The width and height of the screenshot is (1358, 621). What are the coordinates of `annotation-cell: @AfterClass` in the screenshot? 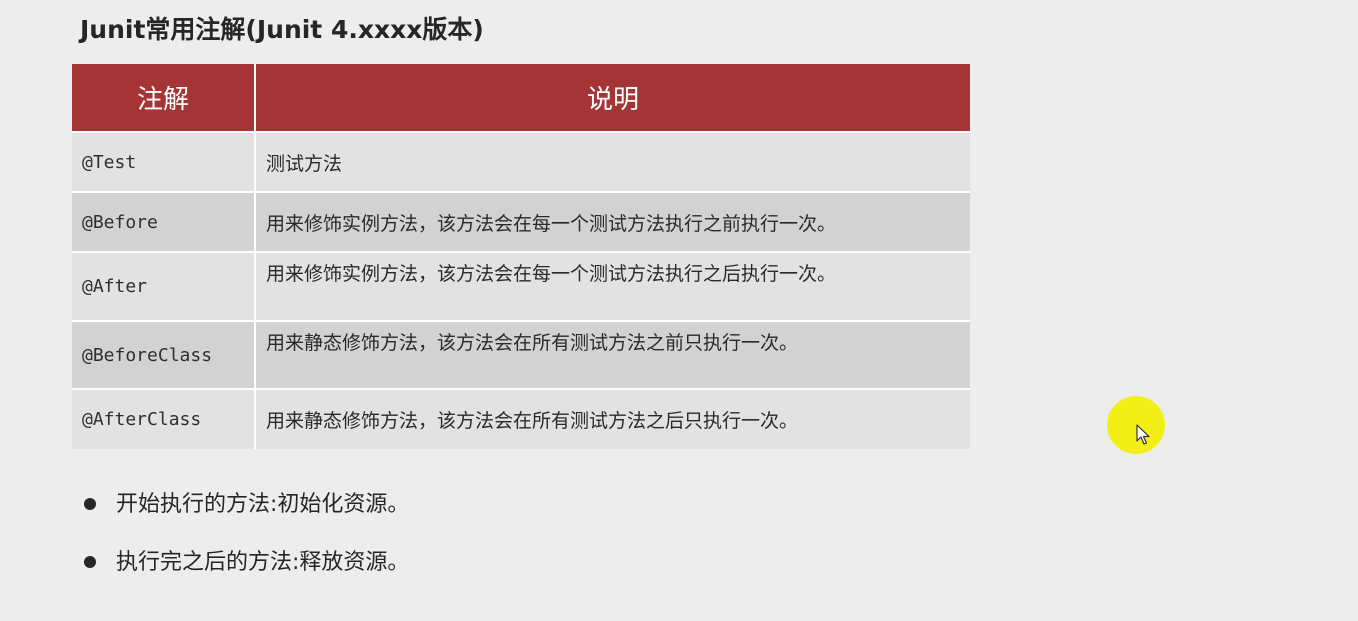 It's located at (164, 418).